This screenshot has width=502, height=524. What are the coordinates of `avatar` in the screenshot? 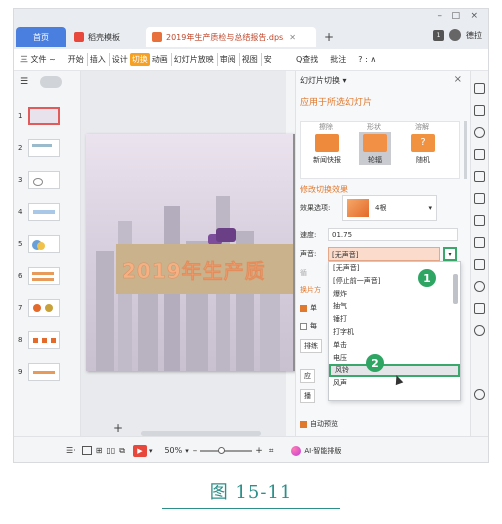 It's located at (455, 35).